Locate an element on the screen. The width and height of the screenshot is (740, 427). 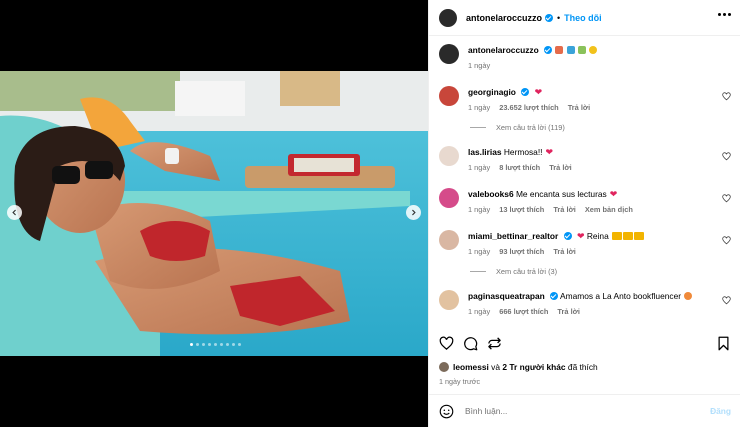
post-comment-button: Đăng is located at coordinates (720, 411).